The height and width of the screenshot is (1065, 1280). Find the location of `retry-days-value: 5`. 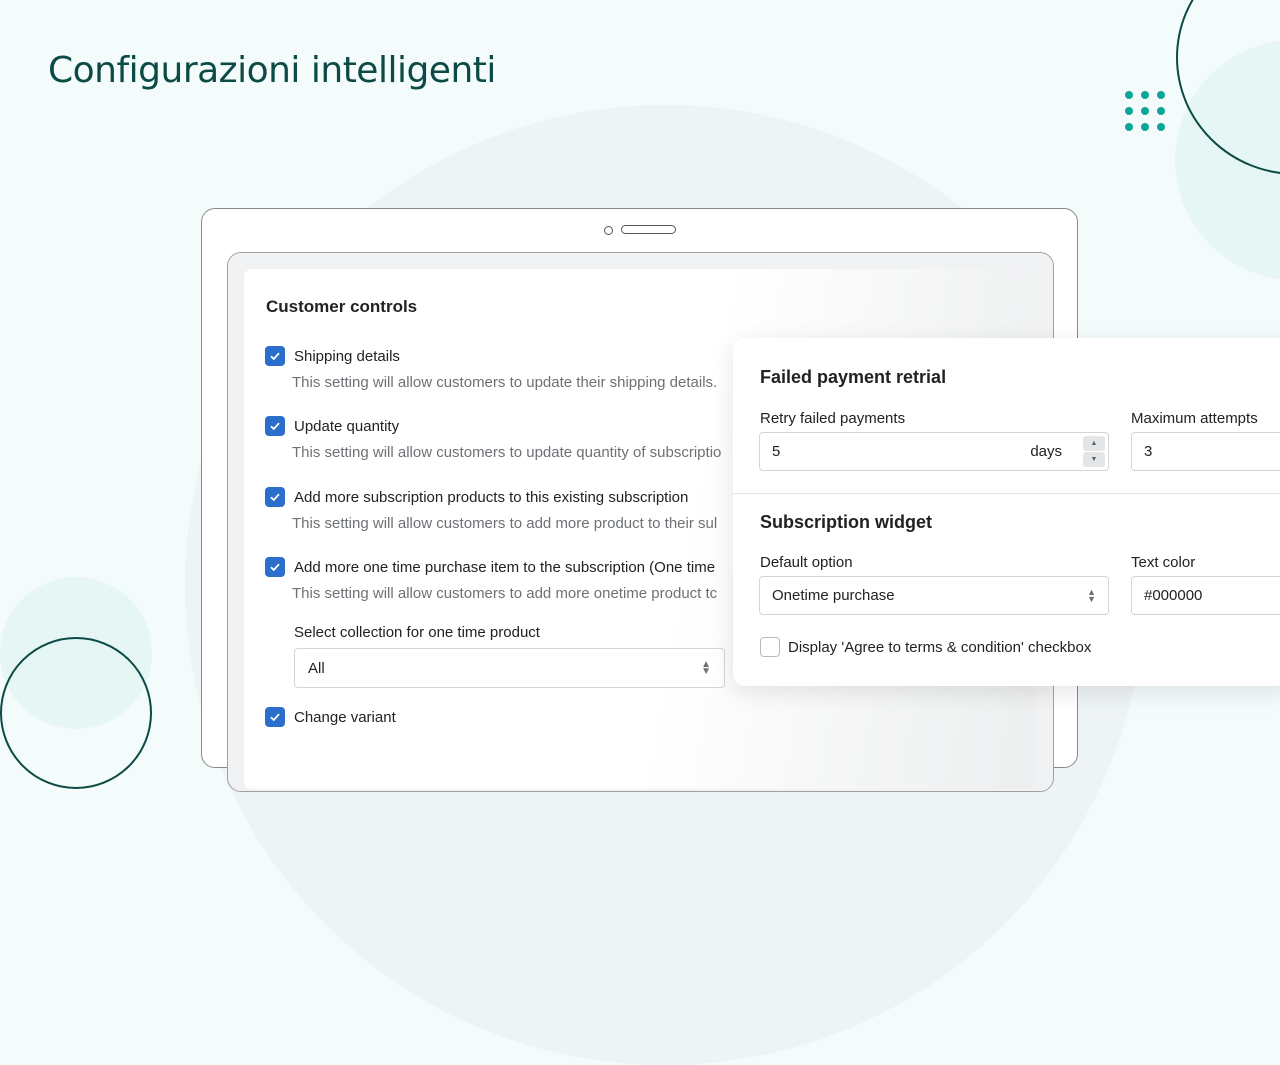

retry-days-value: 5 is located at coordinates (776, 451).